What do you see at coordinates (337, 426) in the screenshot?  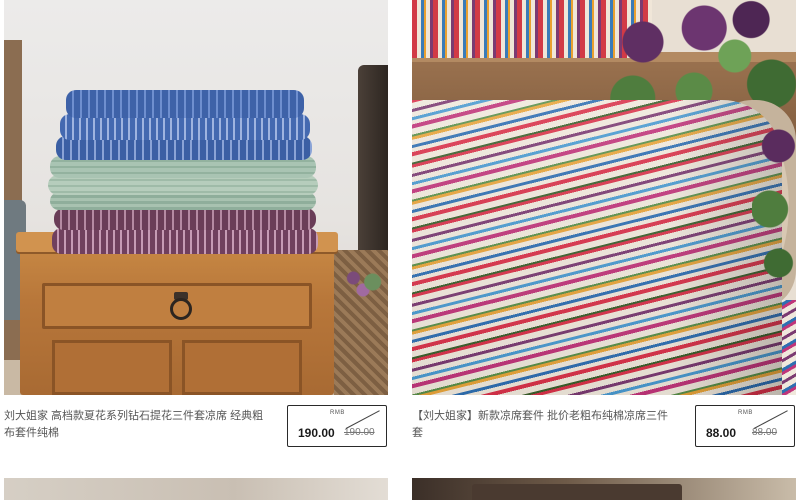 I see `price-box: RMB 190.00 190.00` at bounding box center [337, 426].